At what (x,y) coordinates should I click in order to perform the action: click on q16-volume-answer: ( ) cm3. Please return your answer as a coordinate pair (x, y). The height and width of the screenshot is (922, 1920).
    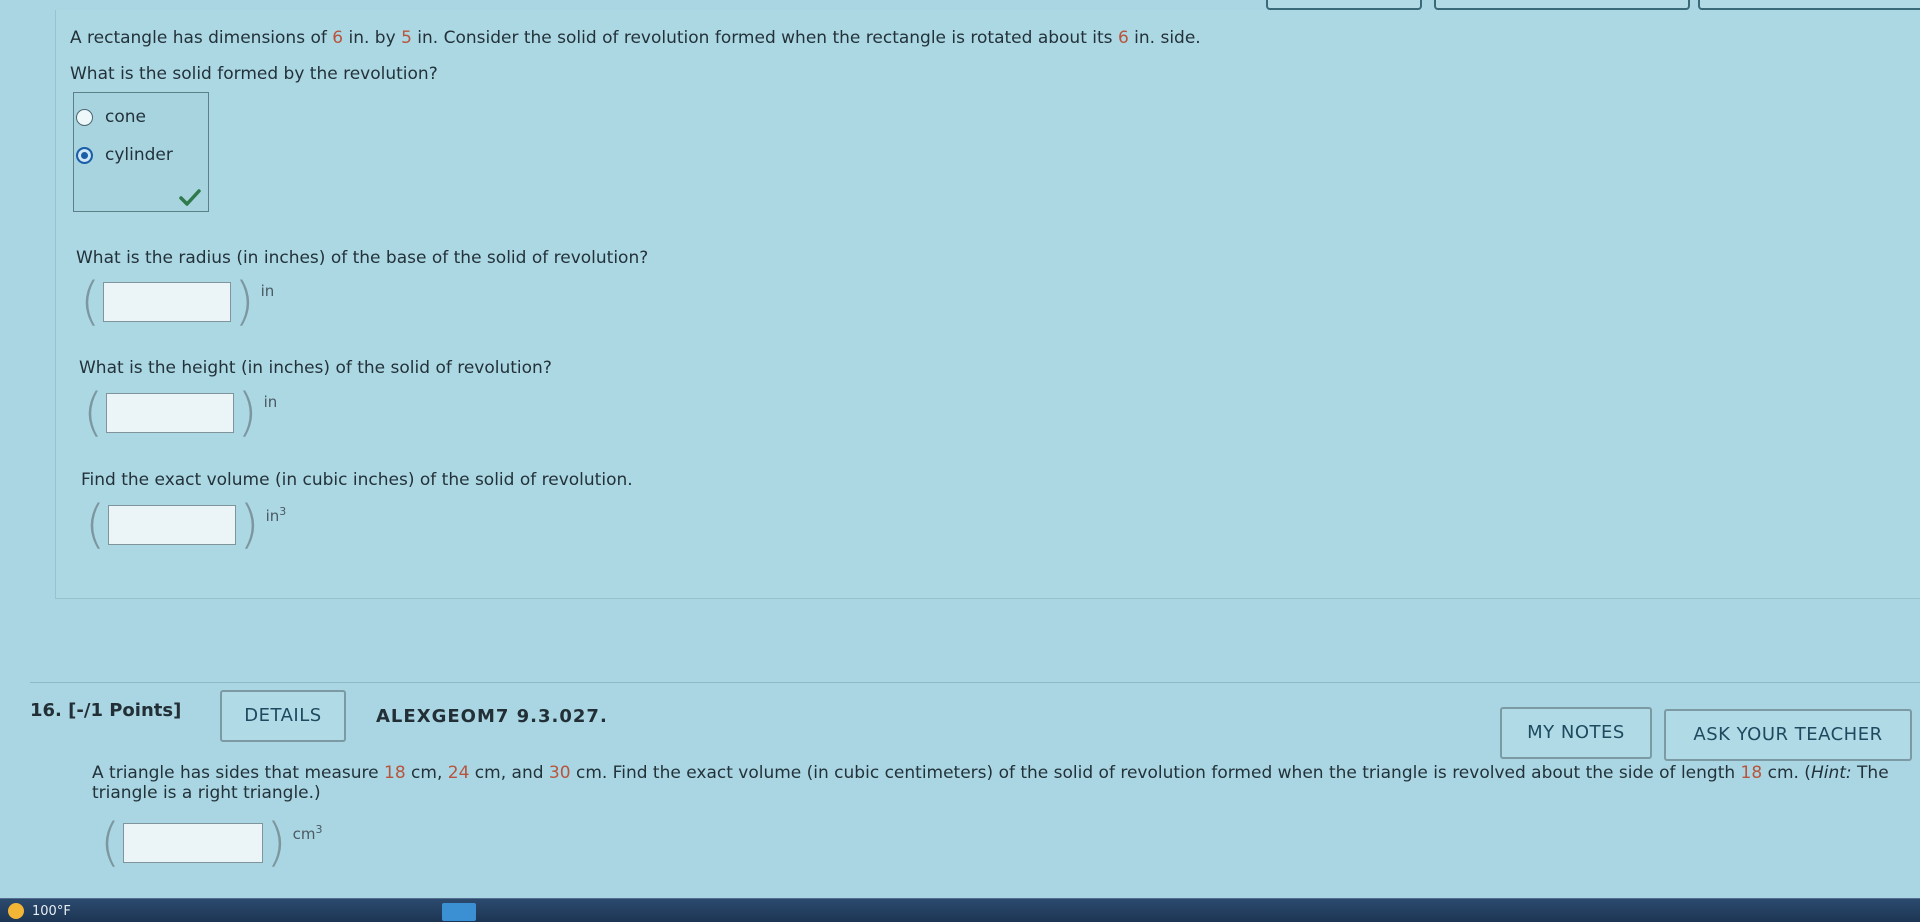
    Looking at the image, I should click on (211, 843).